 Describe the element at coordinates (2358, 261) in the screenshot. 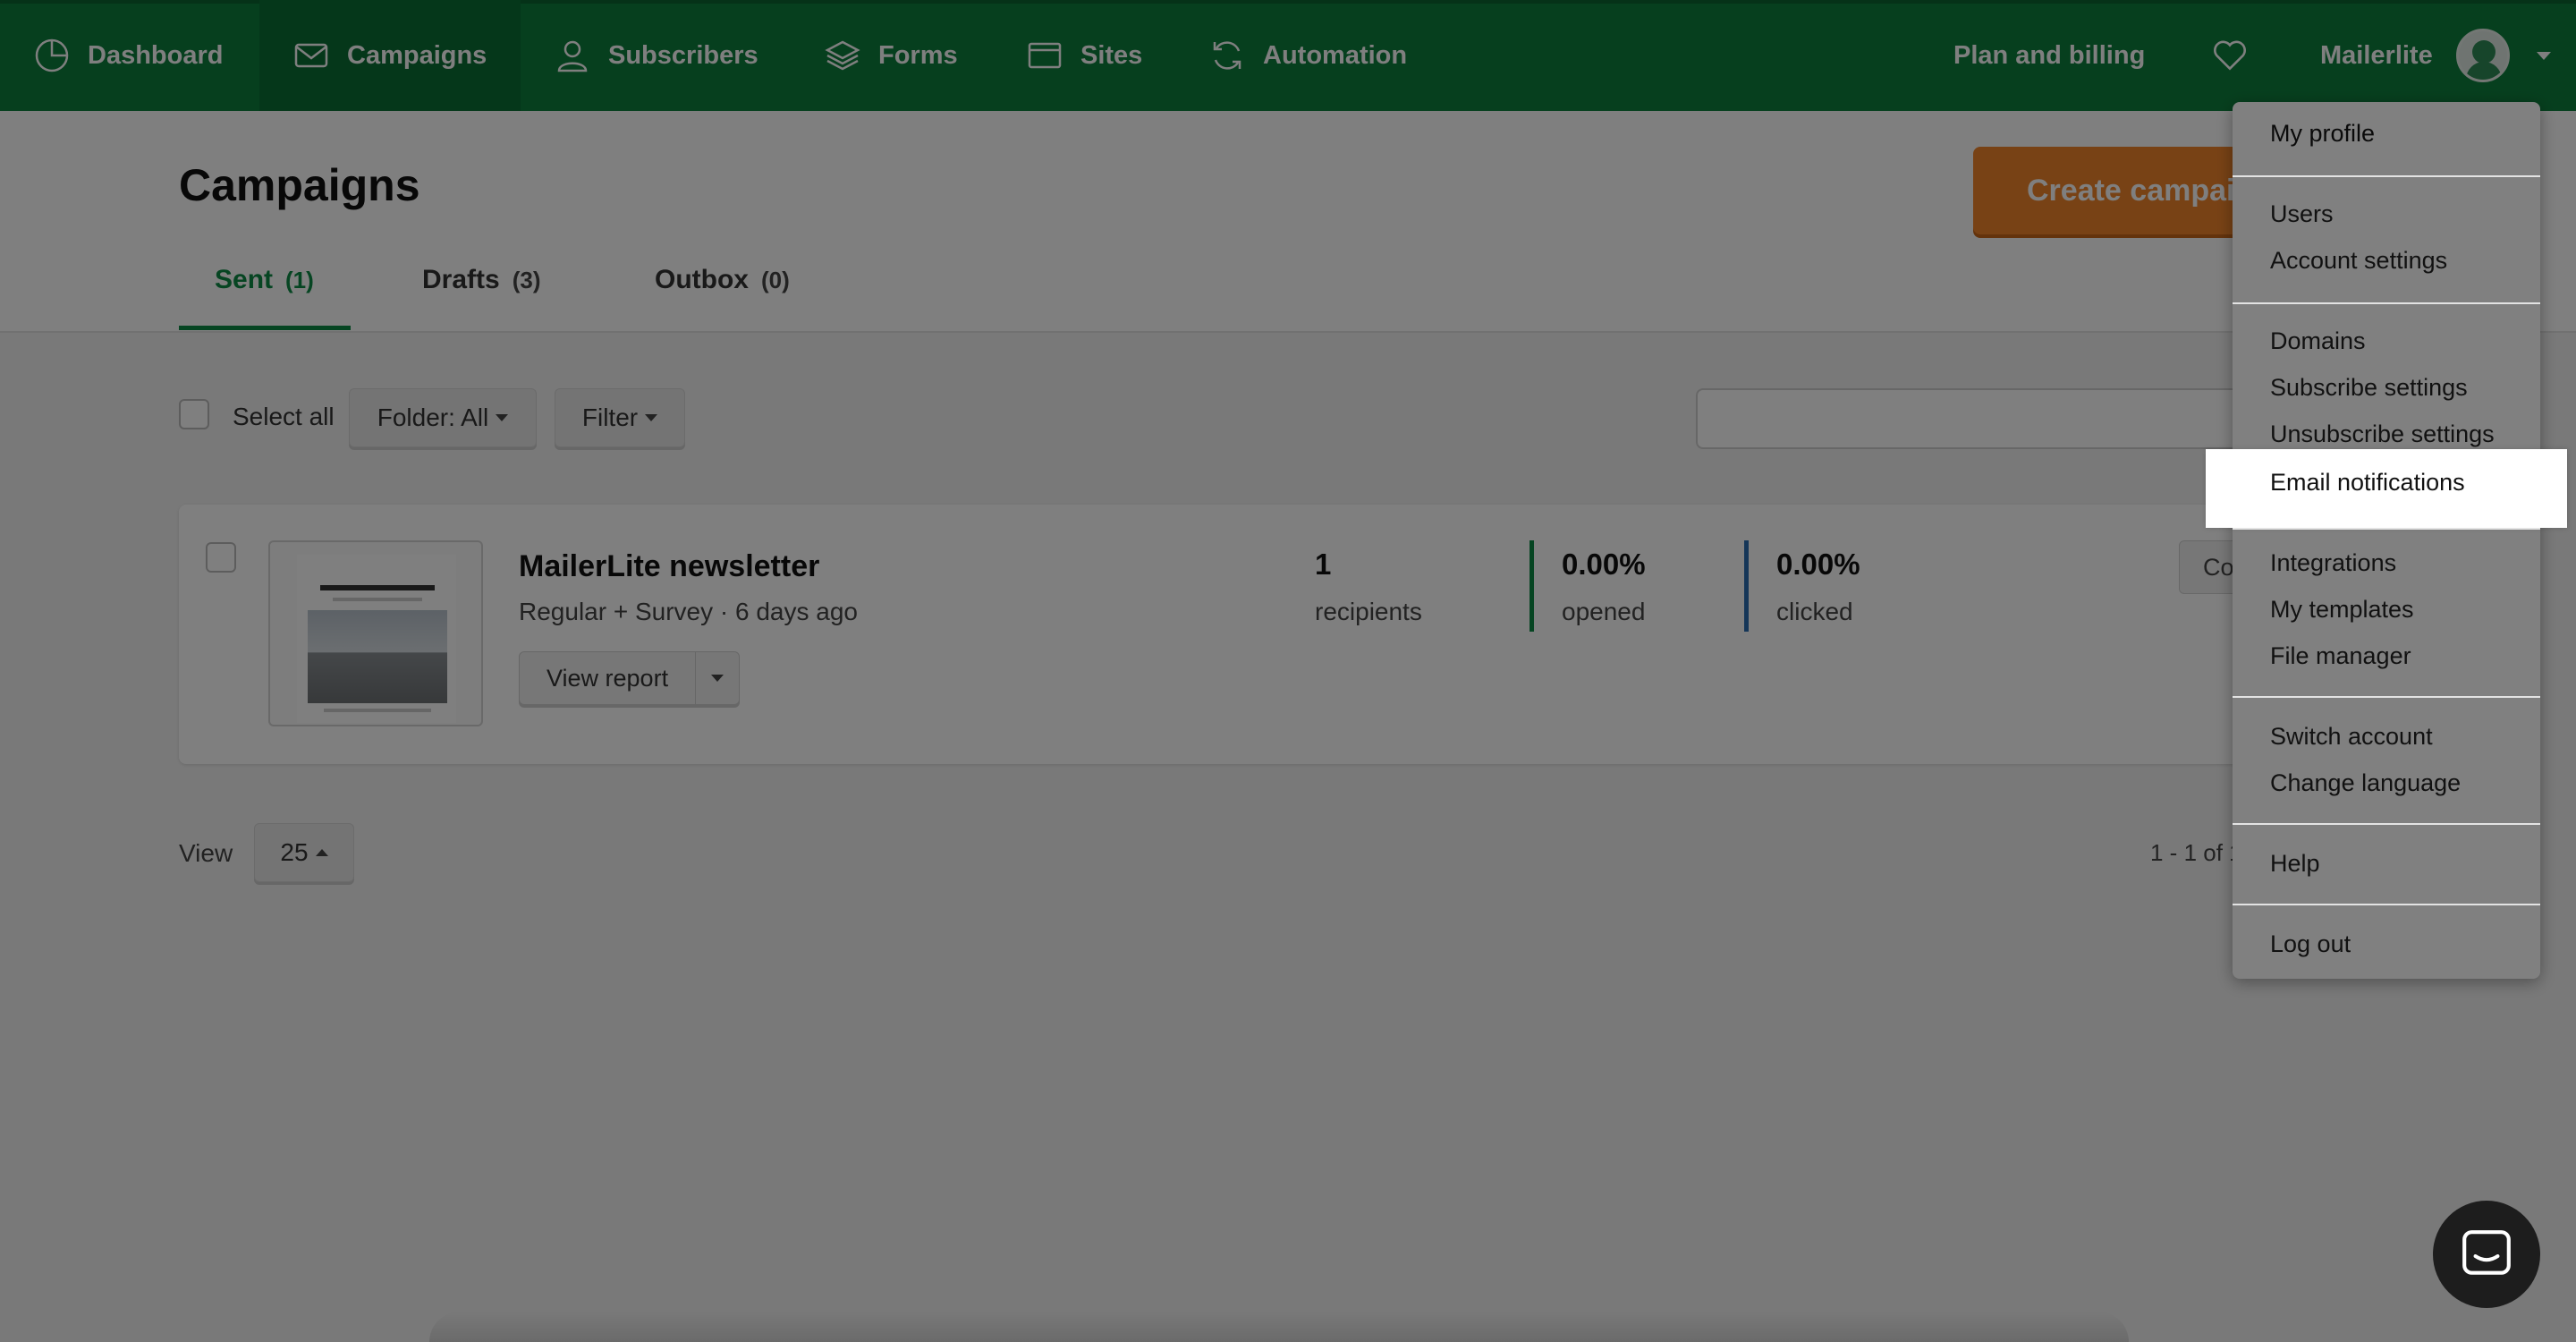

I see `menu-item-account-settings: Account settings` at that location.